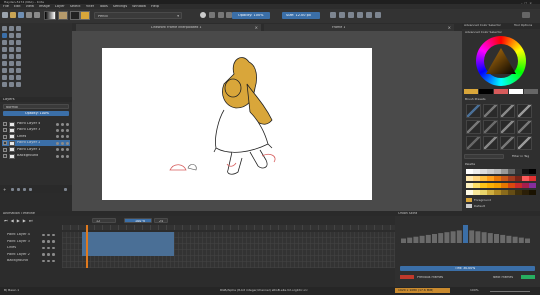  What do you see at coordinates (18, 49) in the screenshot?
I see `gradient-icon` at bounding box center [18, 49].